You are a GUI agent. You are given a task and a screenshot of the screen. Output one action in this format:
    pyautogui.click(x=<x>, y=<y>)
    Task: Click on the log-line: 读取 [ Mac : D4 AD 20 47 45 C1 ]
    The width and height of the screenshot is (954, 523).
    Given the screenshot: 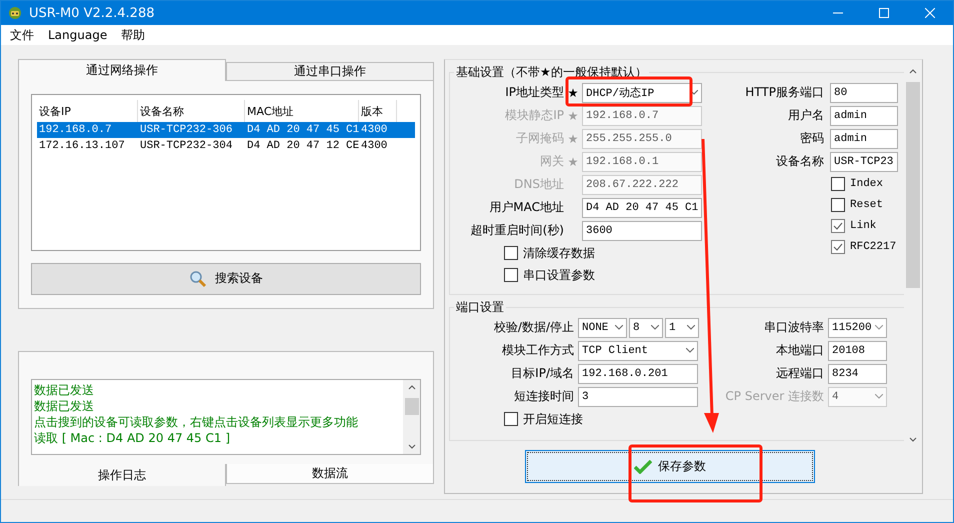 What is the action you would take?
    pyautogui.click(x=133, y=438)
    